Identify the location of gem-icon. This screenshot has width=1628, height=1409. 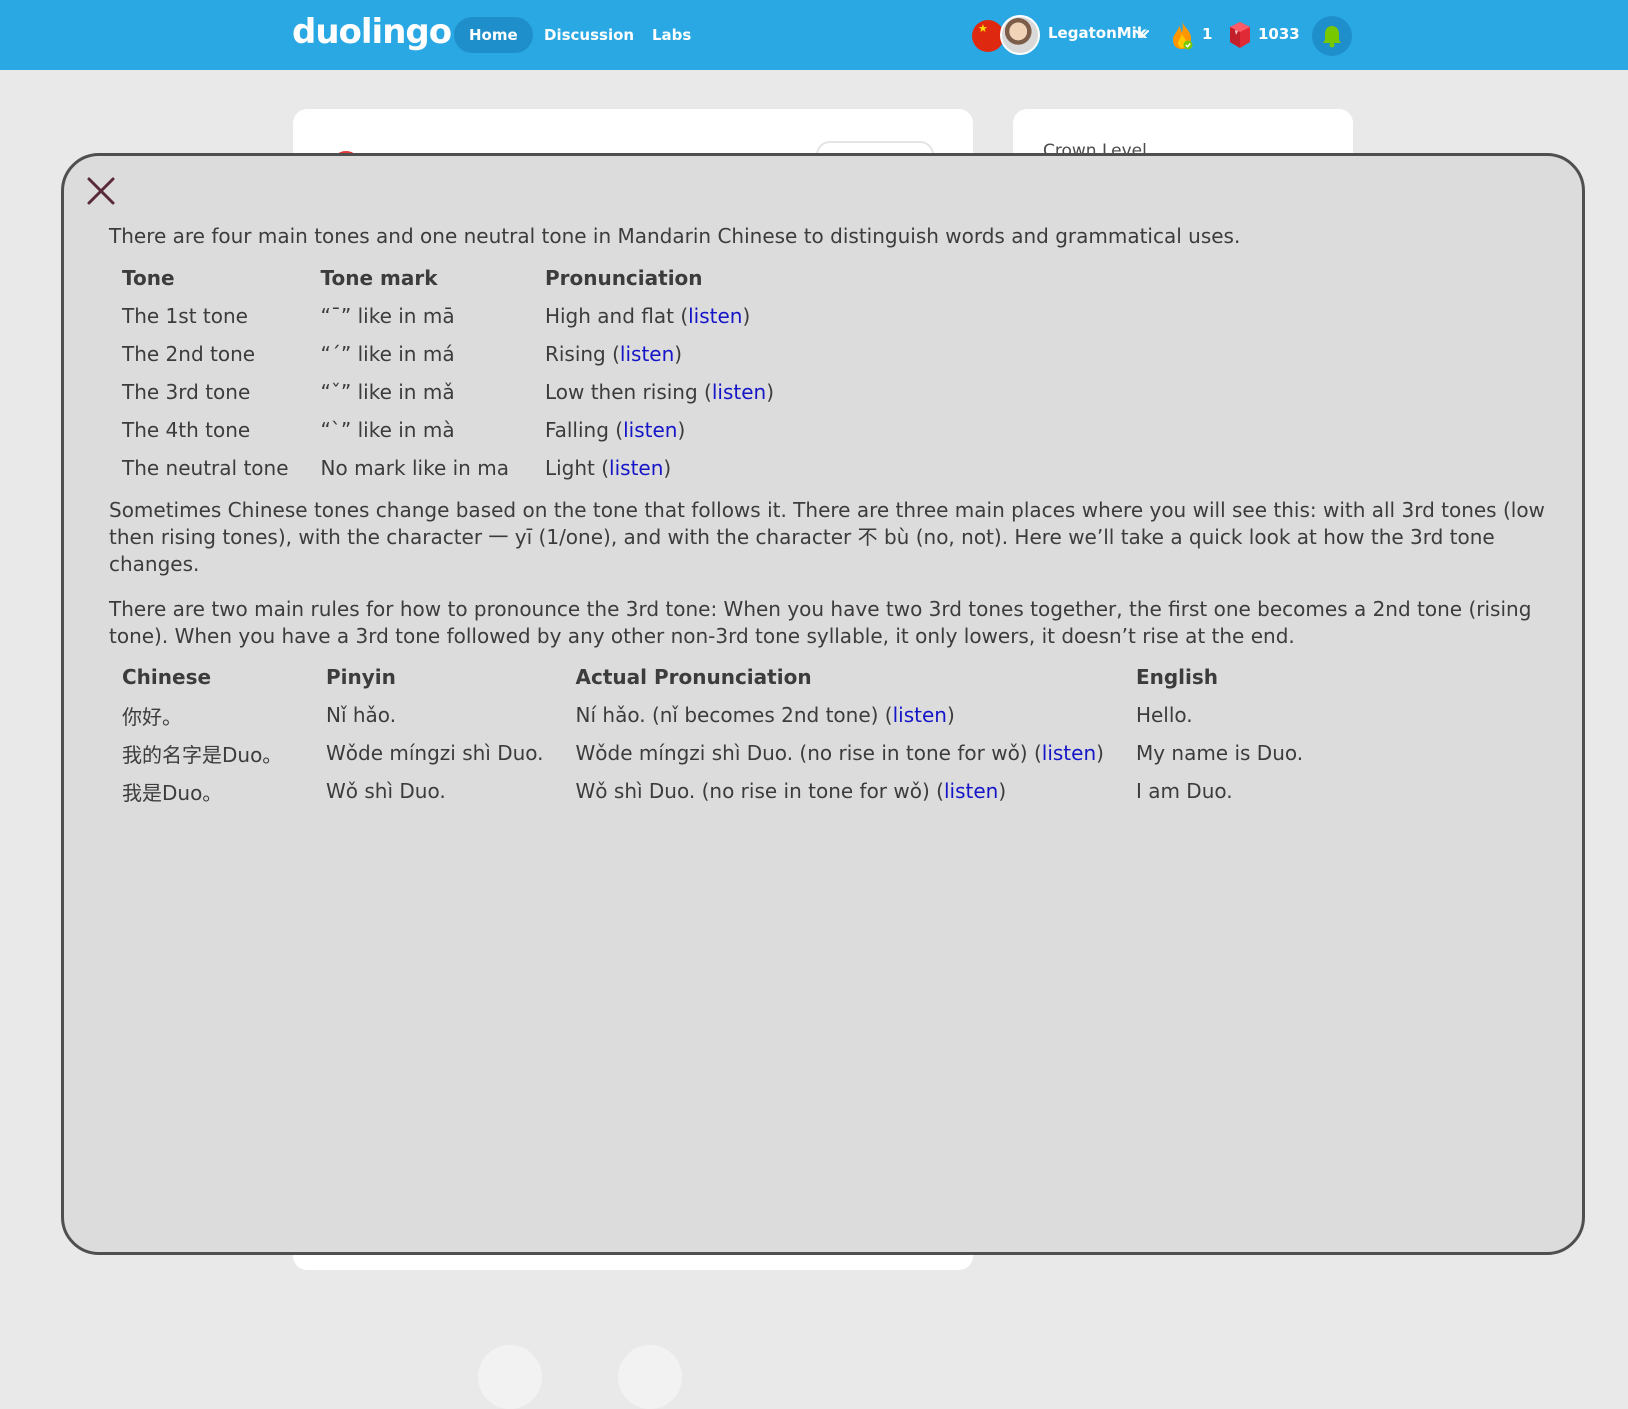
(1240, 35).